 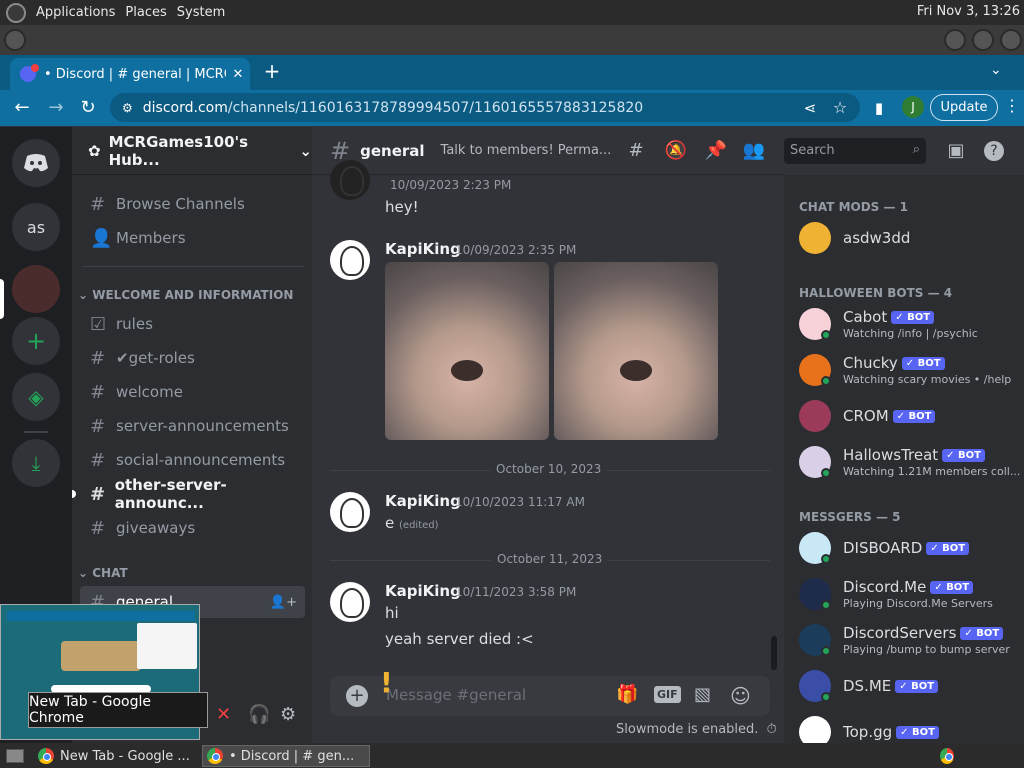 What do you see at coordinates (134, 324) in the screenshot?
I see `channel-rules-label: rules` at bounding box center [134, 324].